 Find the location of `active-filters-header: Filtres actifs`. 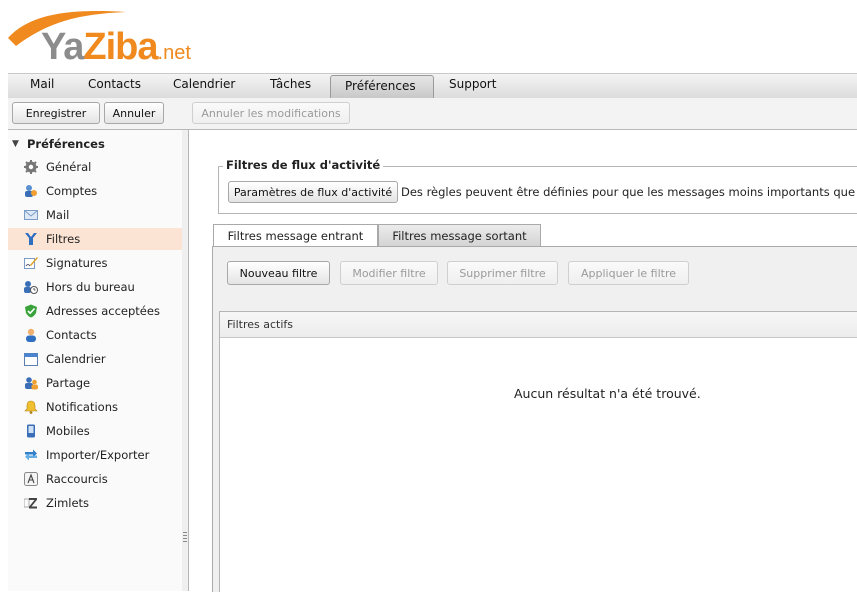

active-filters-header: Filtres actifs is located at coordinates (538, 325).